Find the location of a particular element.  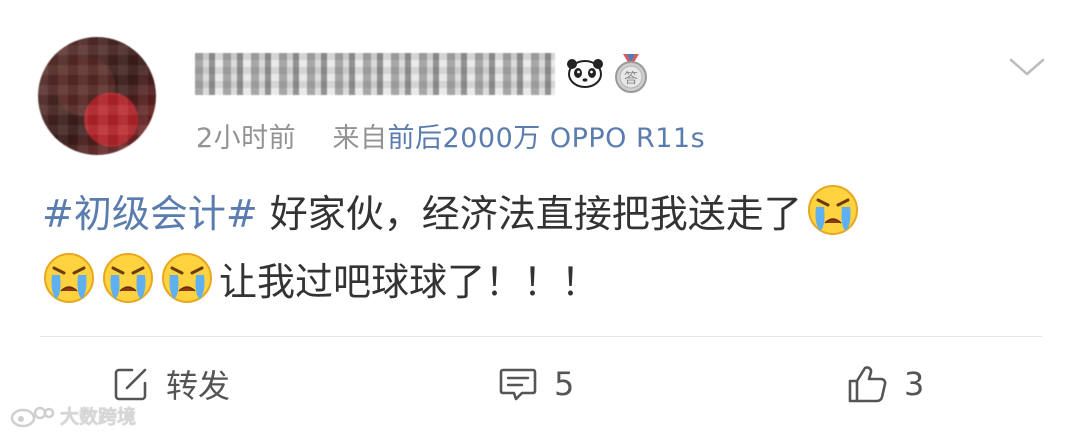

post-time: 2小时前 is located at coordinates (246, 138).